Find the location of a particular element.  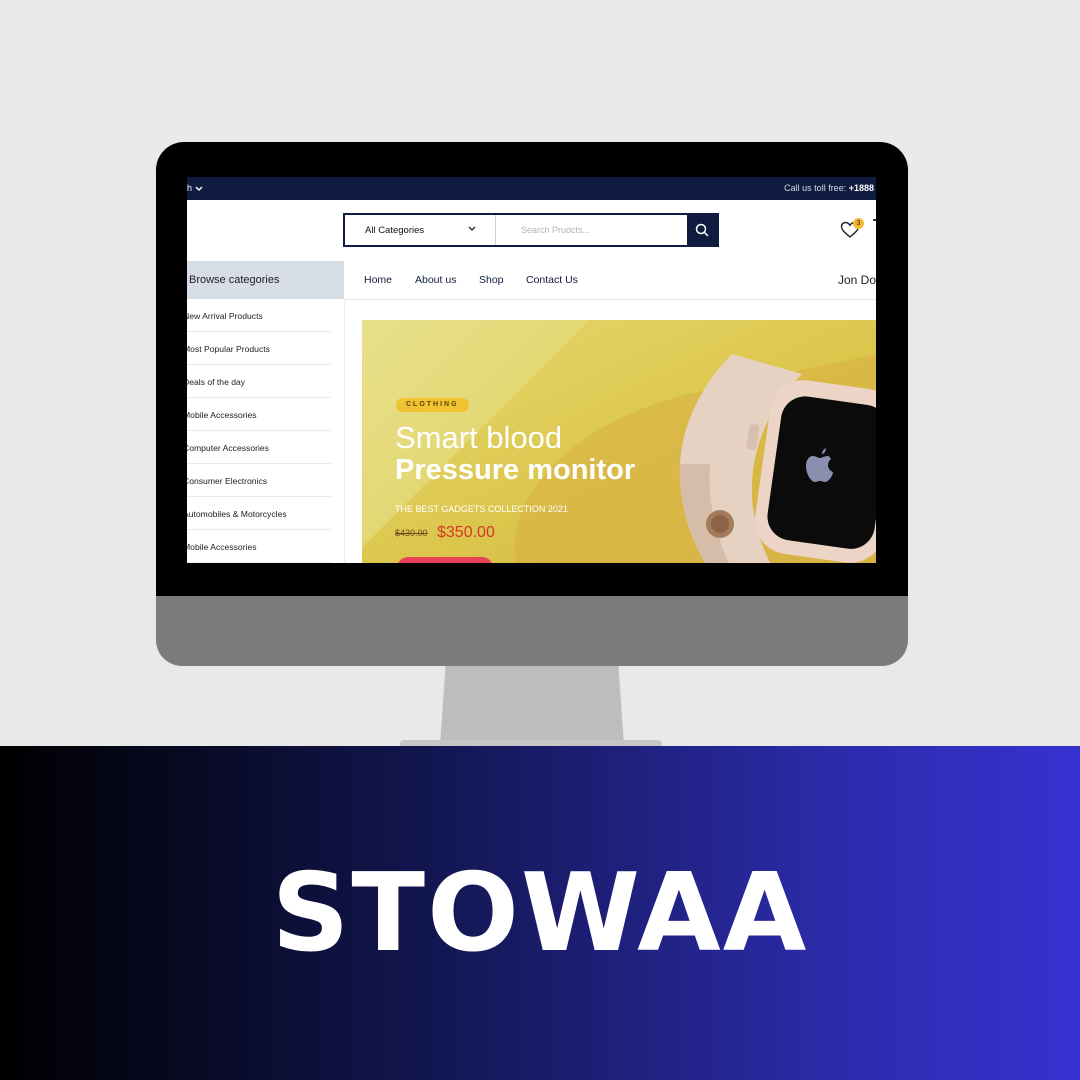

category-select: All Categories is located at coordinates (420, 230).